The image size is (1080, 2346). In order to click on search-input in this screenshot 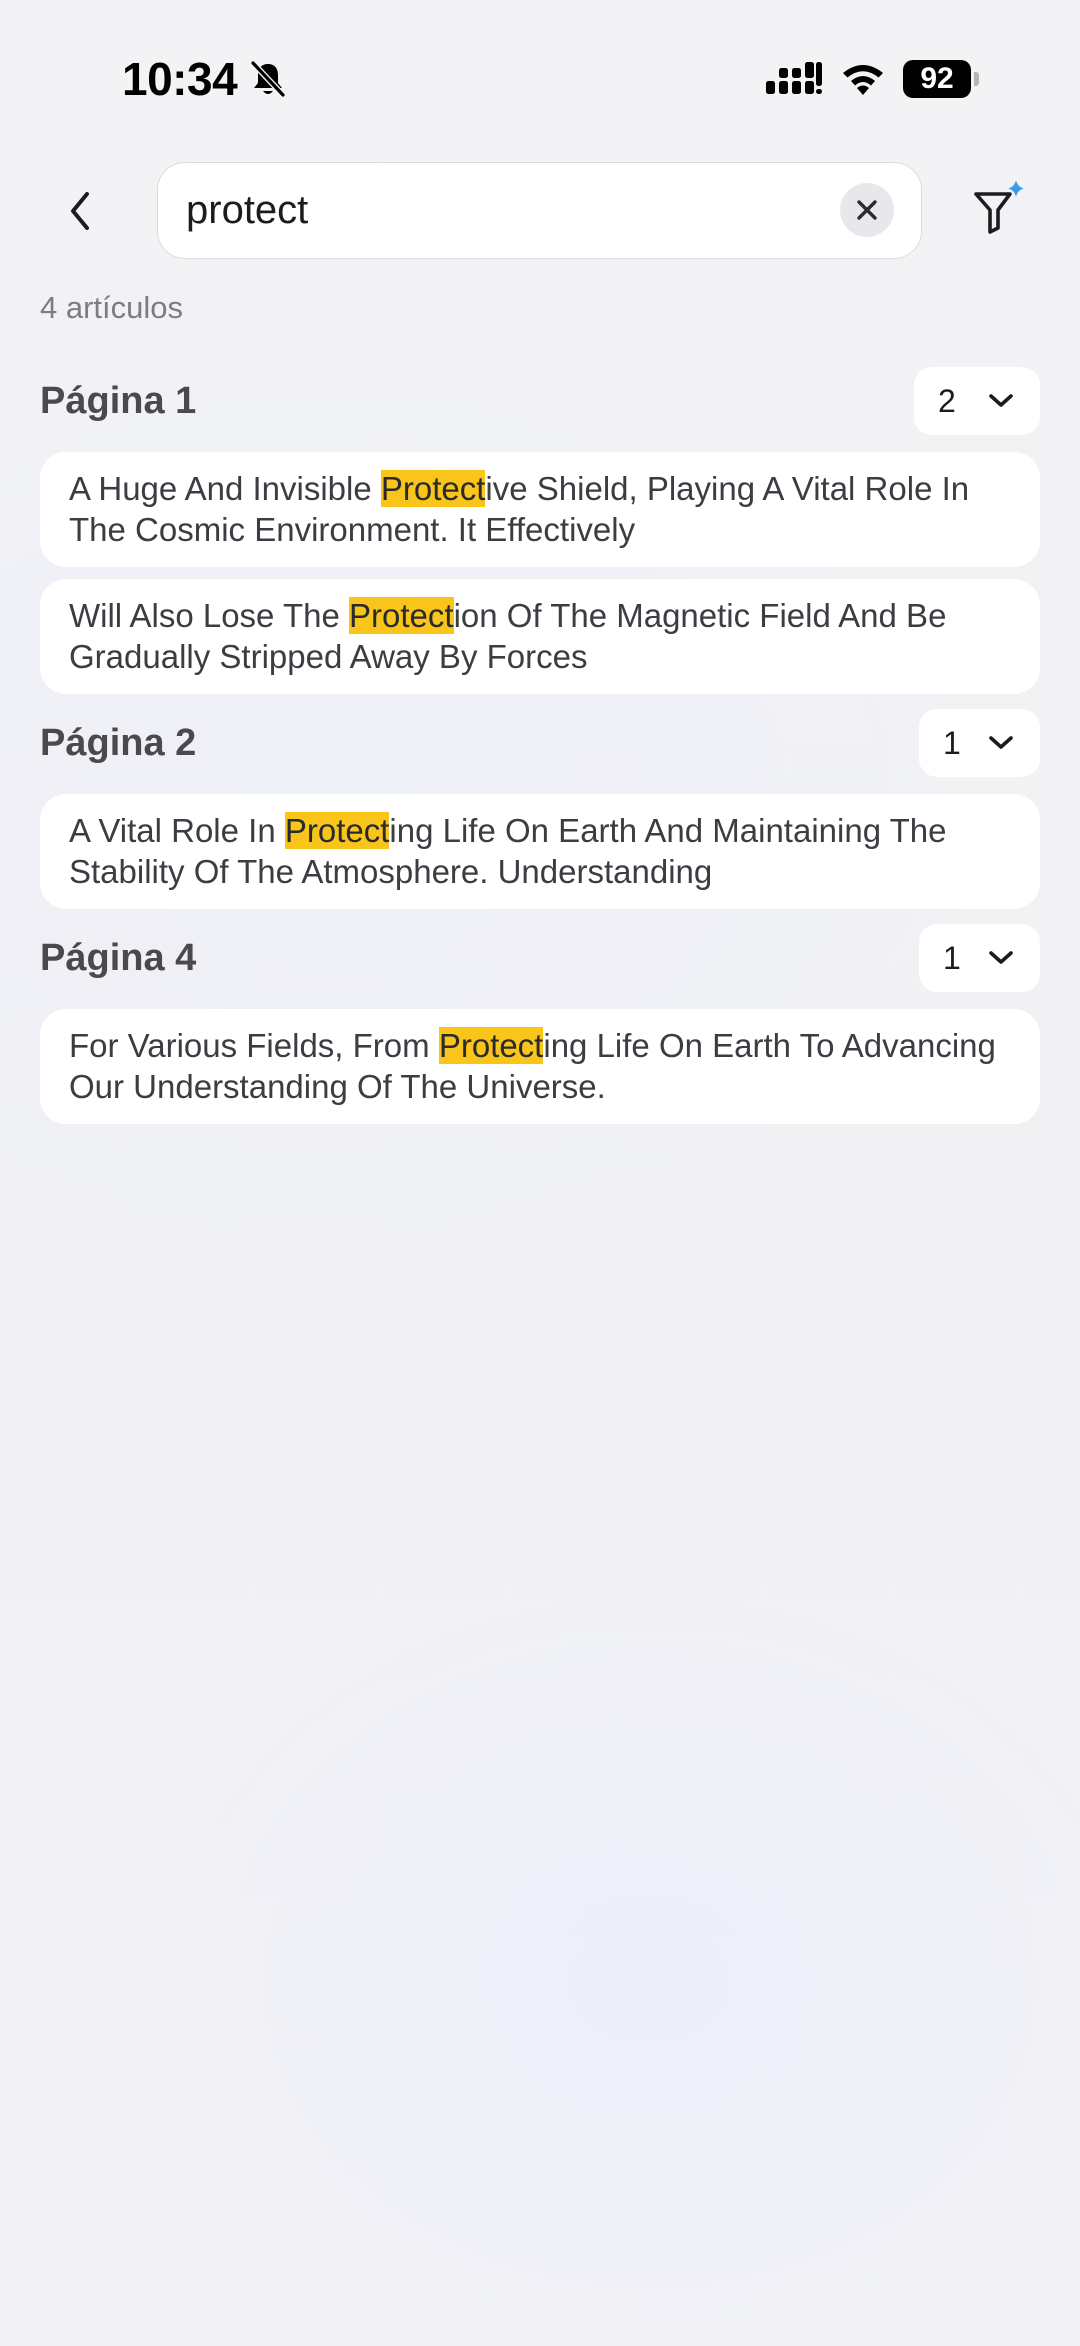, I will do `click(506, 210)`.